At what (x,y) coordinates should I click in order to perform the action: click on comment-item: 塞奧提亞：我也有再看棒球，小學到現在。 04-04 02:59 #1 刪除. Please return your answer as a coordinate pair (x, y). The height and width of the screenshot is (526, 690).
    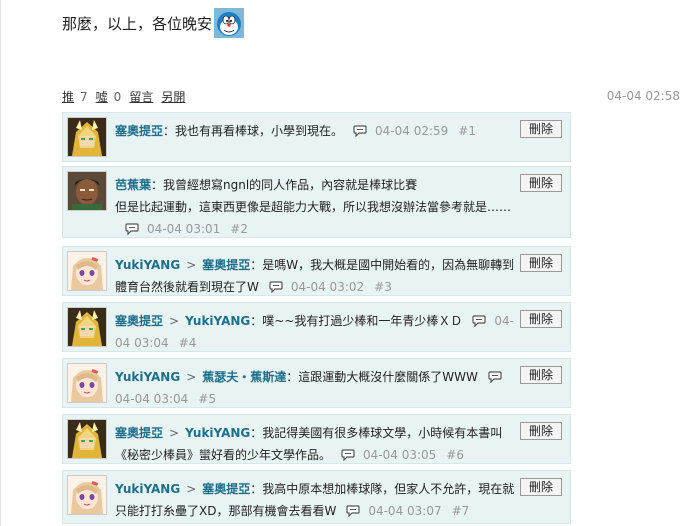
    Looking at the image, I should click on (316, 137).